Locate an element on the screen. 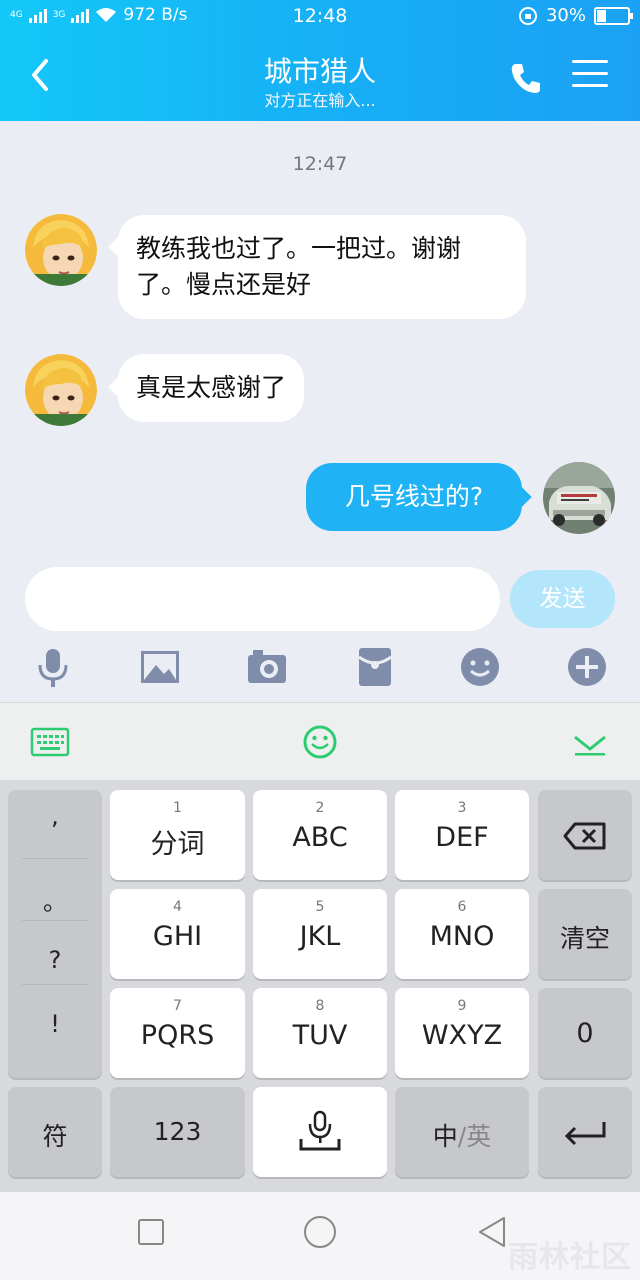 Image resolution: width=640 pixels, height=1280 pixels. key-4: 4 GHI is located at coordinates (177, 934).